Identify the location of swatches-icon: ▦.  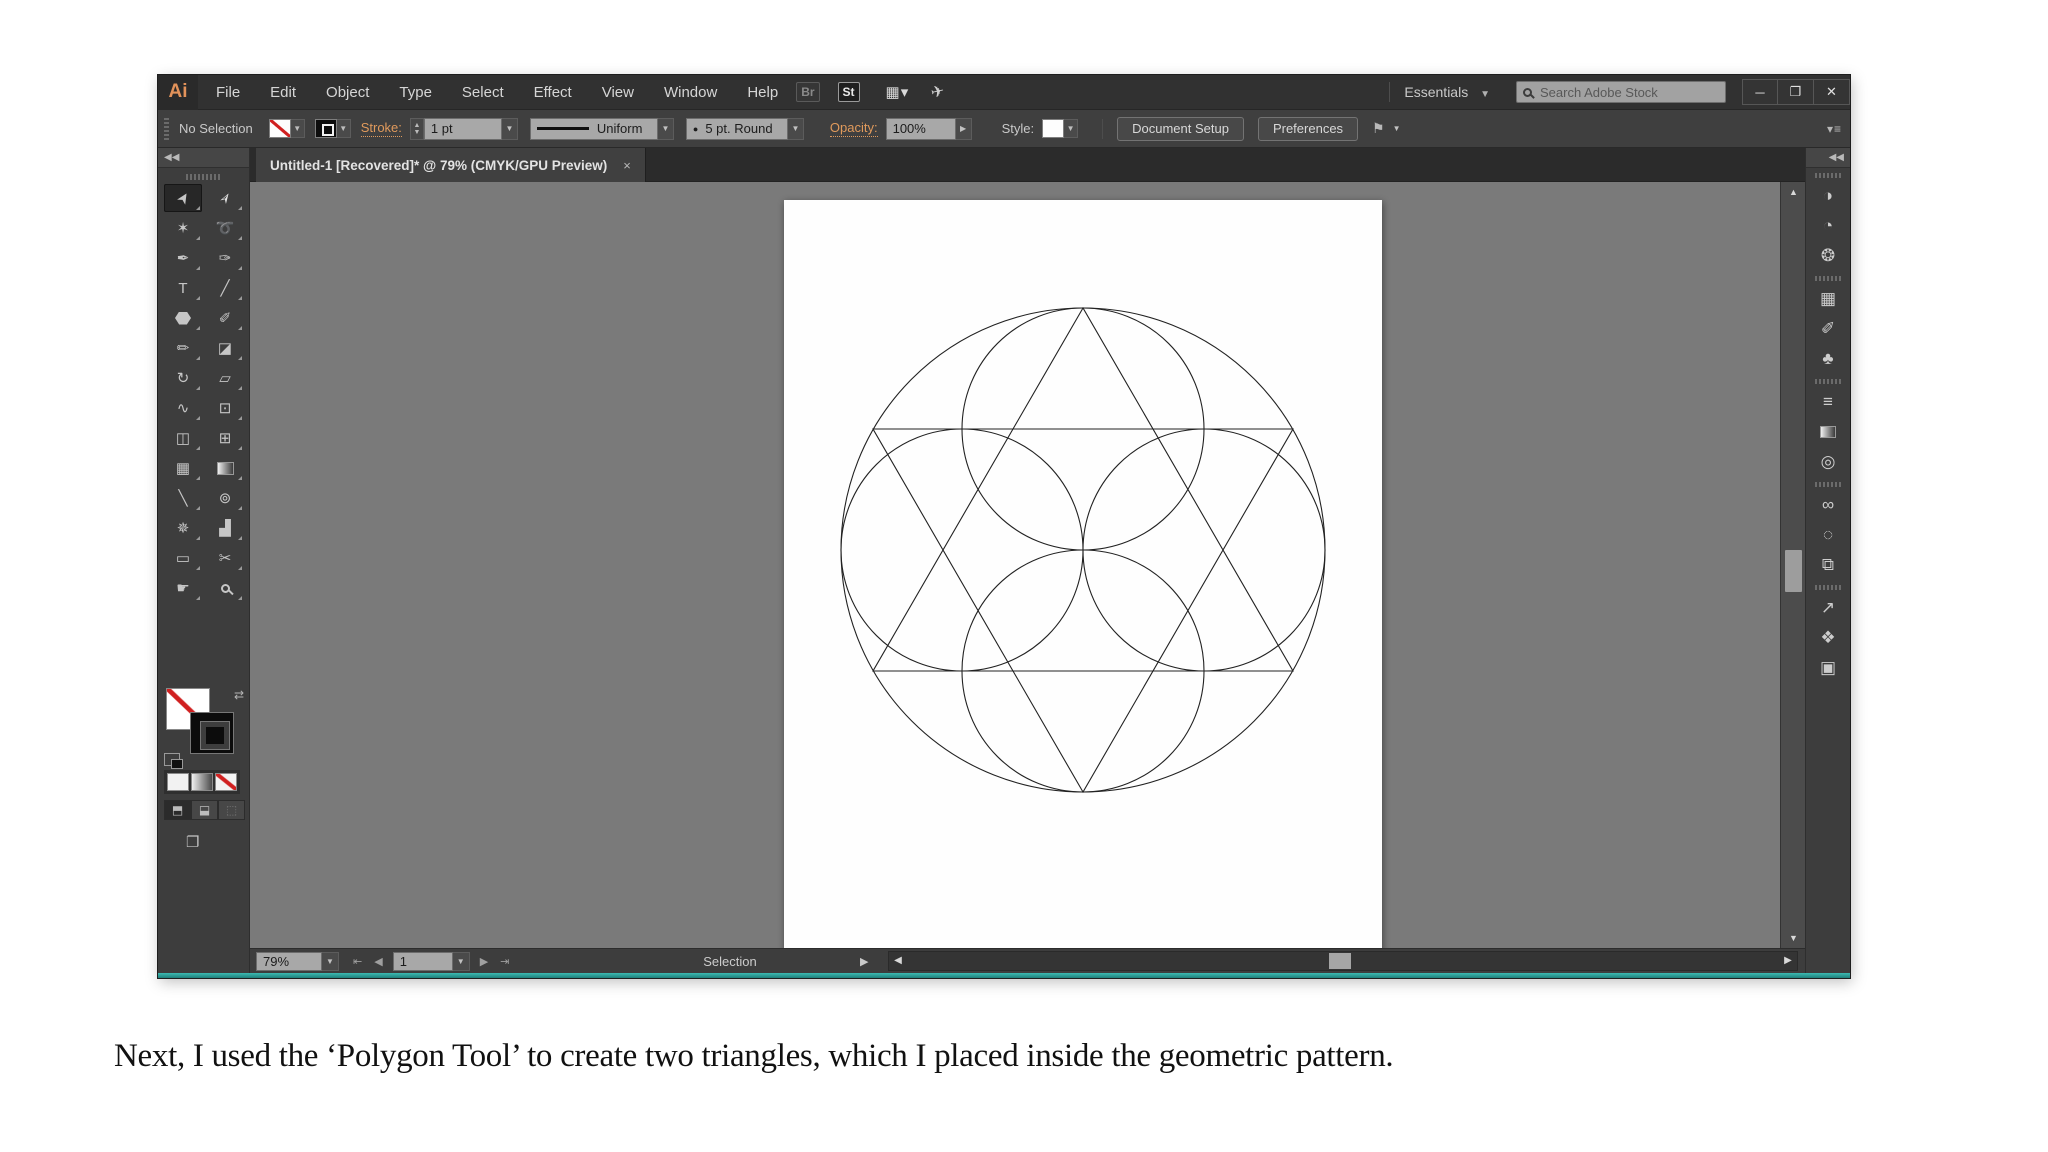
(1828, 299).